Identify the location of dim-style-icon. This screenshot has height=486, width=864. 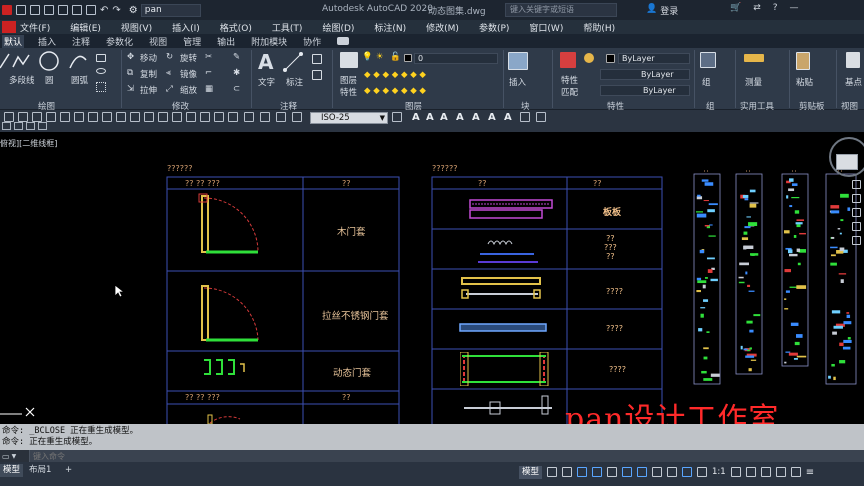
(297, 117).